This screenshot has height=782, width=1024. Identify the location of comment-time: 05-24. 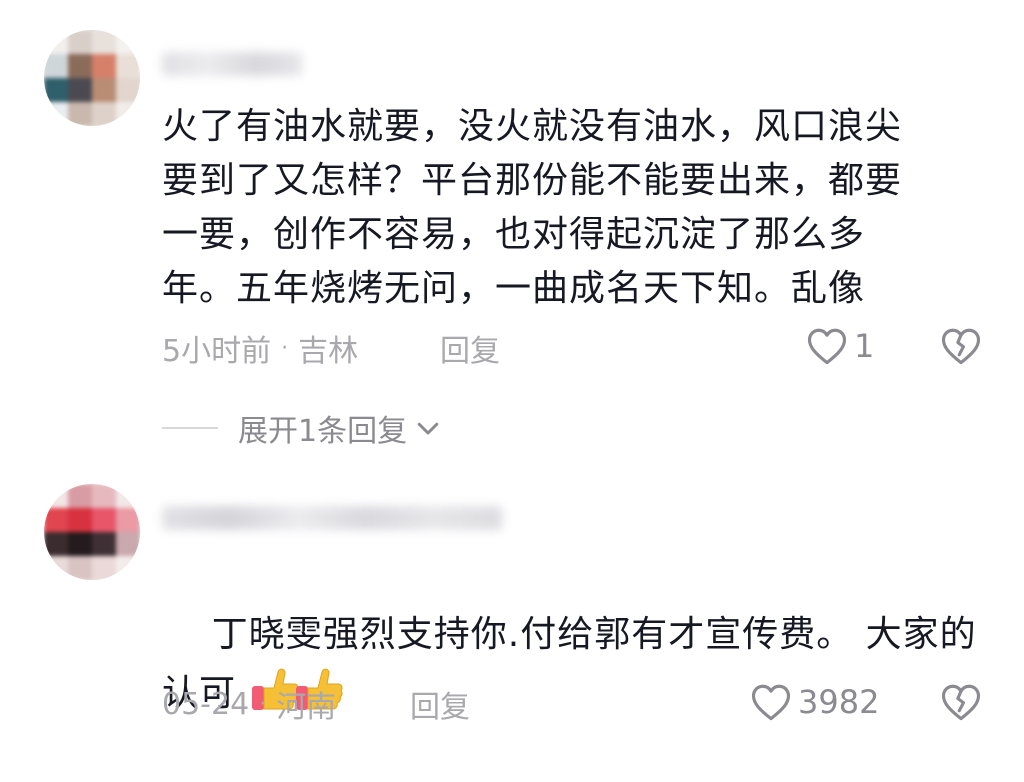
(206, 704).